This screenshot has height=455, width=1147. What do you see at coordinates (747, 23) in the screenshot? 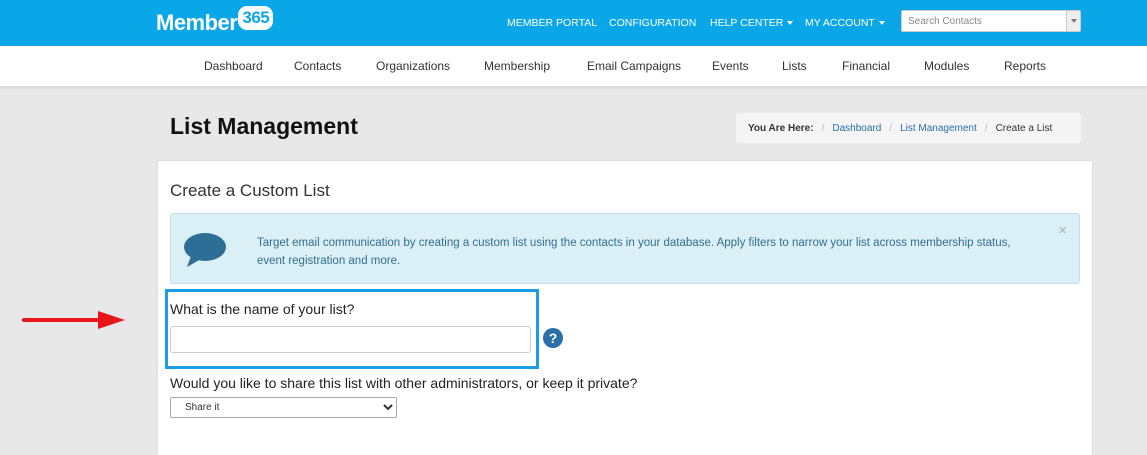
I see `topnav-help-center-label: HELP CENTER` at bounding box center [747, 23].